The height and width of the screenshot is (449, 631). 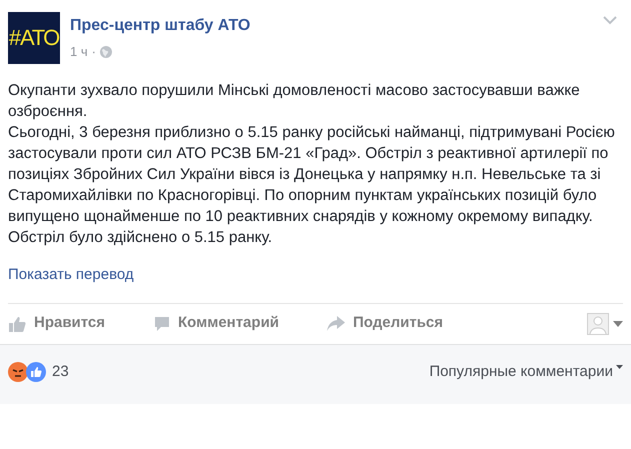 What do you see at coordinates (402, 323) in the screenshot?
I see `share-button: Поделиться` at bounding box center [402, 323].